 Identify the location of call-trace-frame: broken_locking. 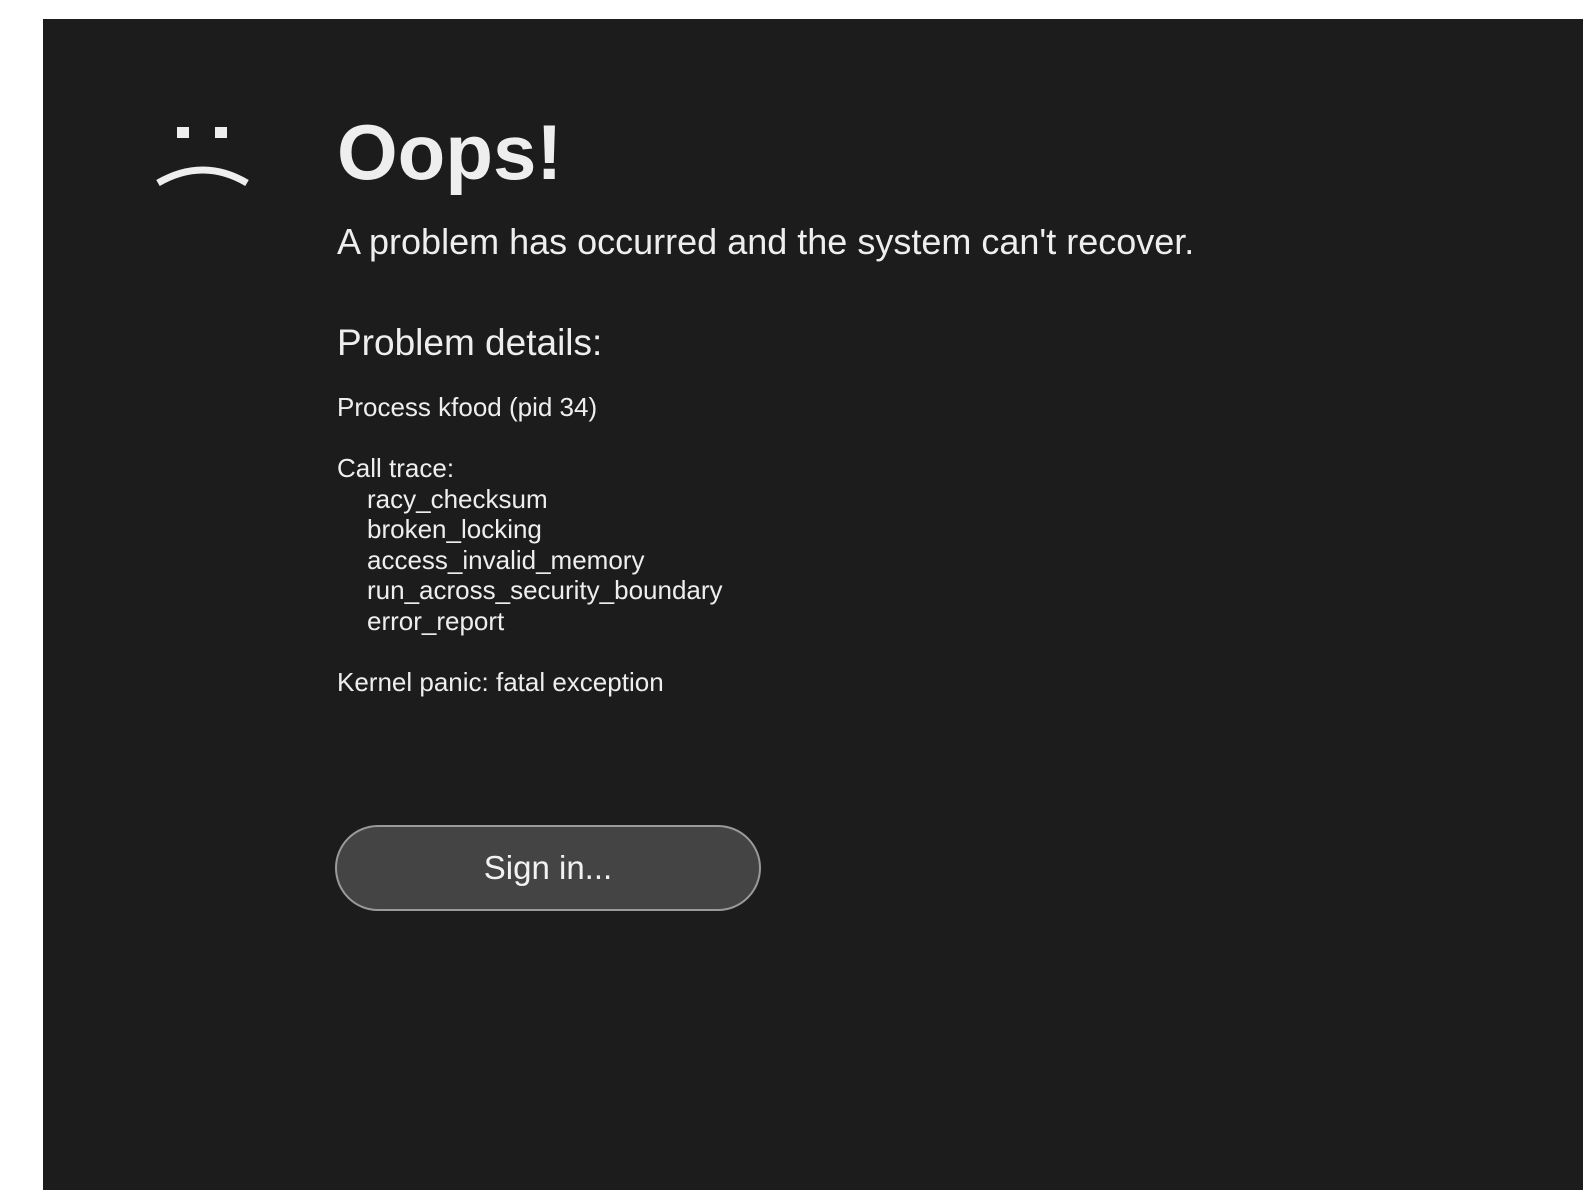
(454, 529).